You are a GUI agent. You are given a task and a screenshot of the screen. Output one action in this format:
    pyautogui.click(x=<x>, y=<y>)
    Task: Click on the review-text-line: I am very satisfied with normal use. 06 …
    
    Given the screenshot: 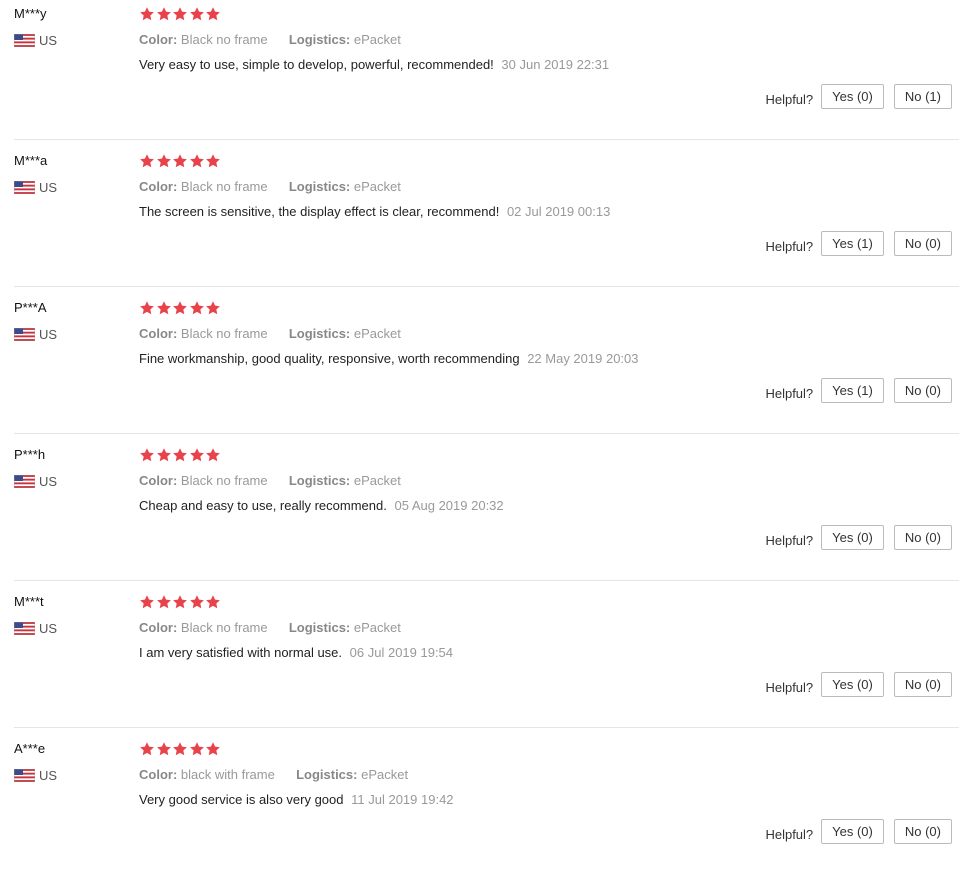 What is the action you would take?
    pyautogui.click(x=296, y=652)
    